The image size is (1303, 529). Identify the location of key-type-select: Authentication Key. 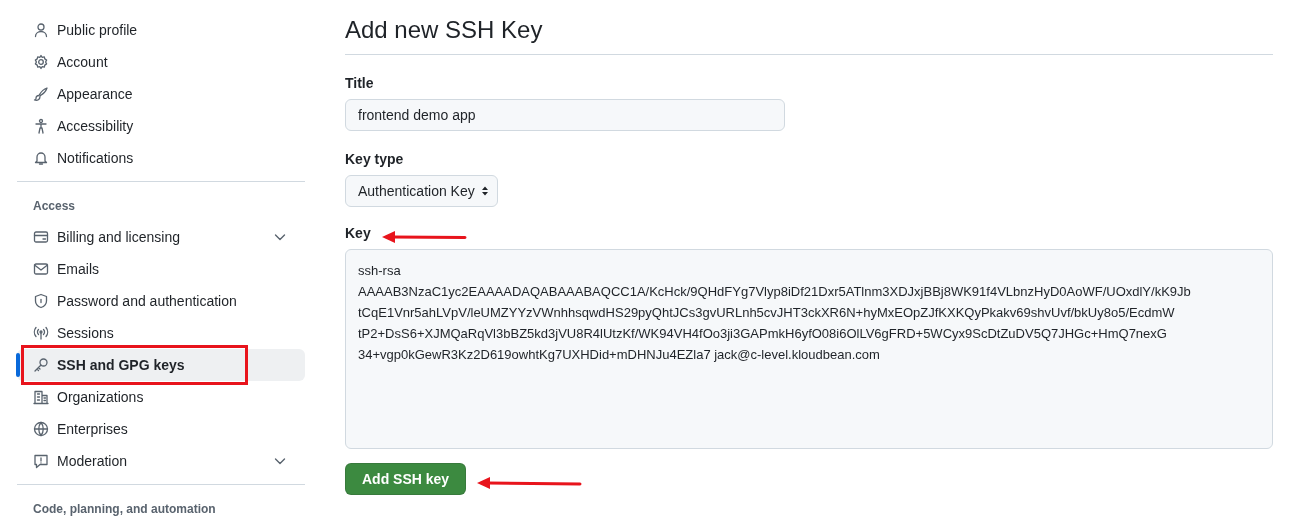
(421, 191).